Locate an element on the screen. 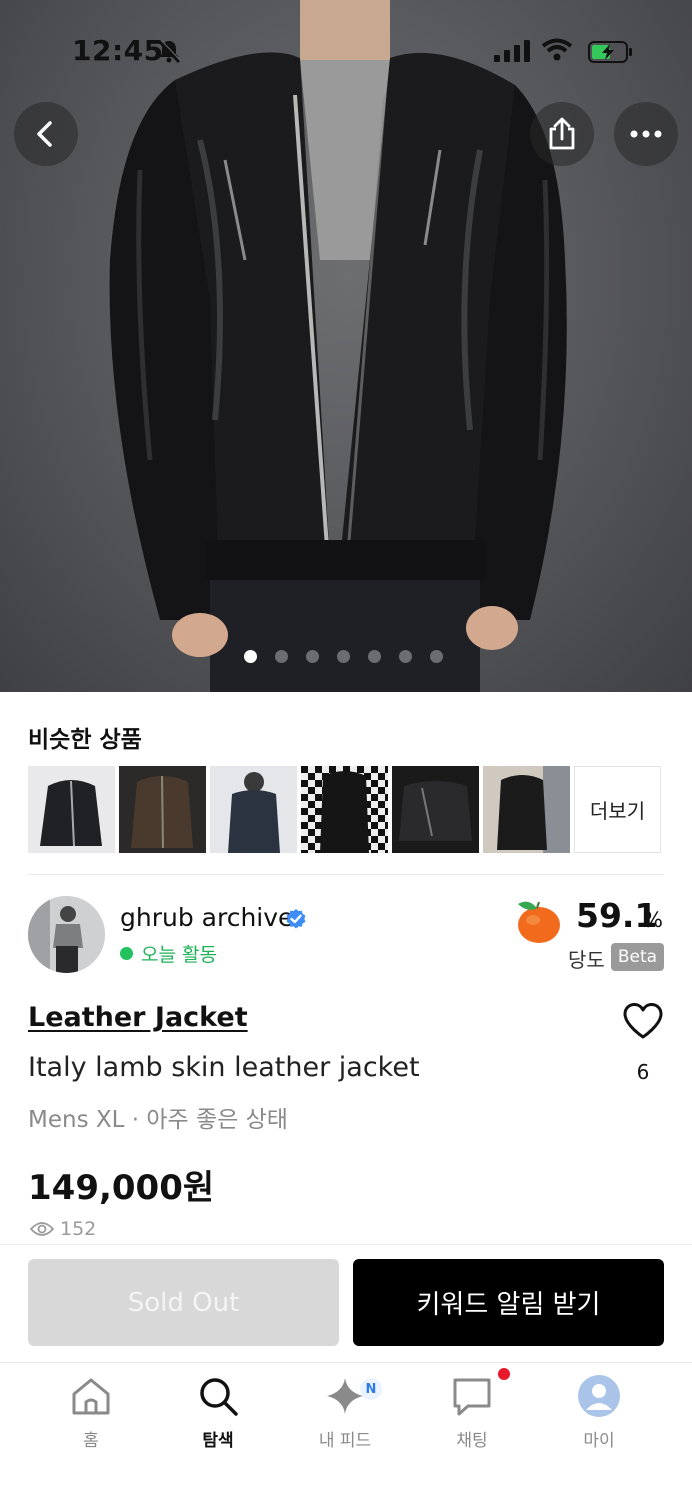 The image size is (692, 1500). share-icon is located at coordinates (562, 133).